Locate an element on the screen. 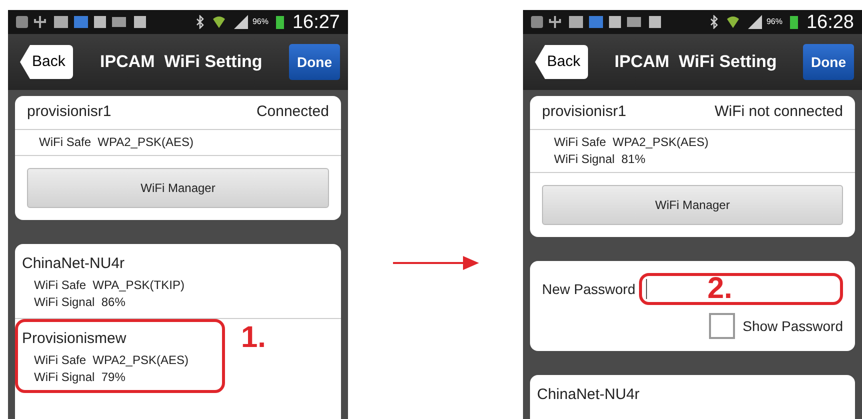 Image resolution: width=862 pixels, height=419 pixels. password-label: New Password is located at coordinates (589, 289).